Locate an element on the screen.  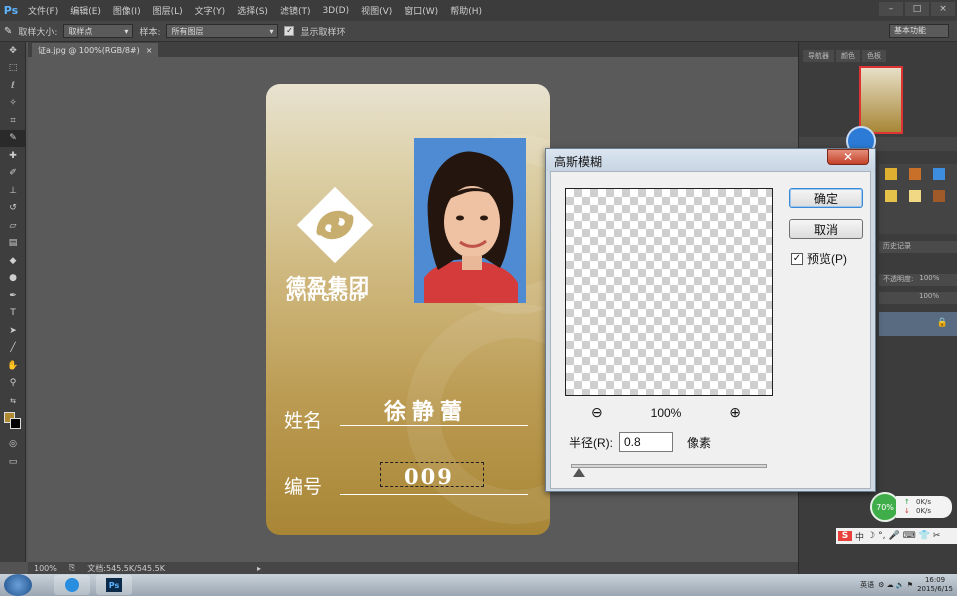
sogou-icon: S is located at coordinates (845, 536).